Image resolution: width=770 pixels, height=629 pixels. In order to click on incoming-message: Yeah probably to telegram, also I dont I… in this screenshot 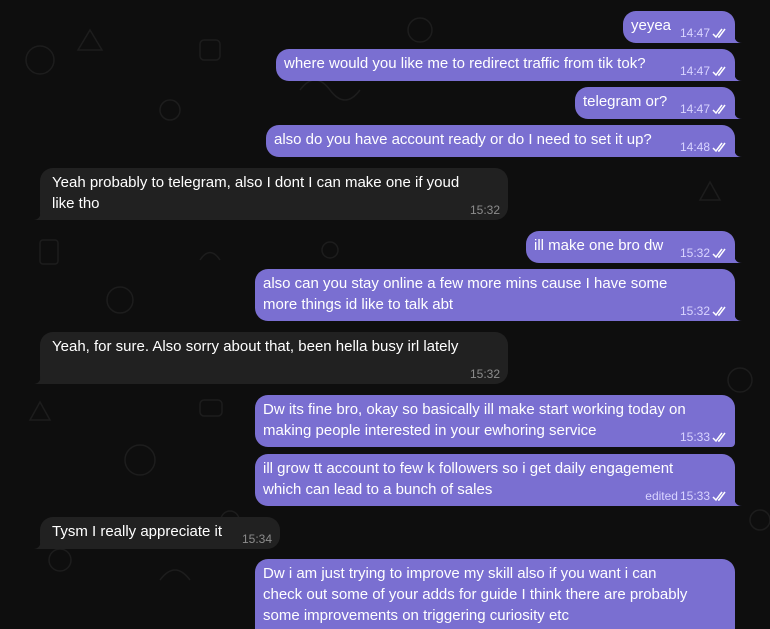, I will do `click(270, 194)`.